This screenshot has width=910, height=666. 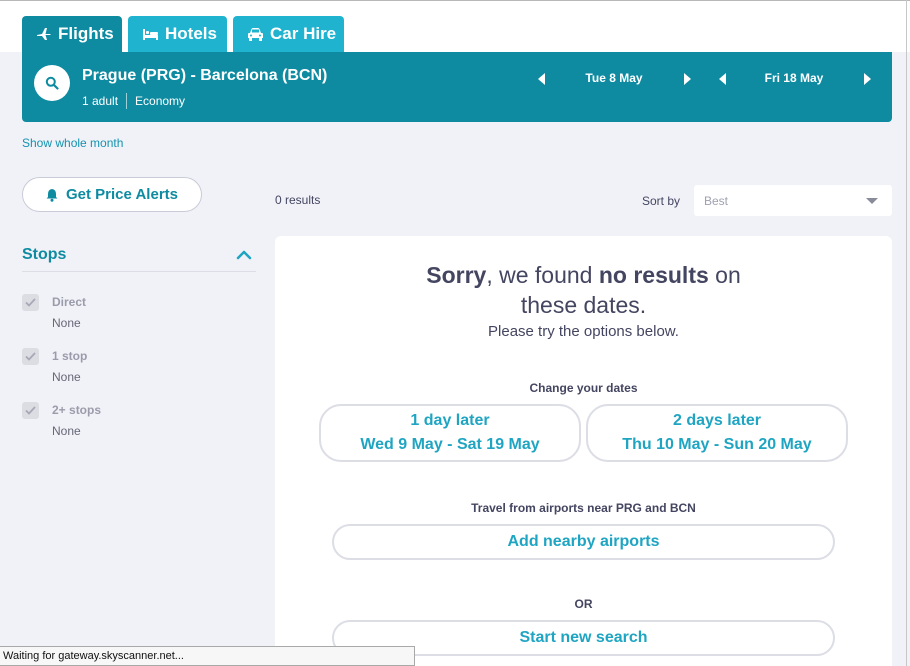 What do you see at coordinates (583, 604) in the screenshot?
I see `or-divider: OR` at bounding box center [583, 604].